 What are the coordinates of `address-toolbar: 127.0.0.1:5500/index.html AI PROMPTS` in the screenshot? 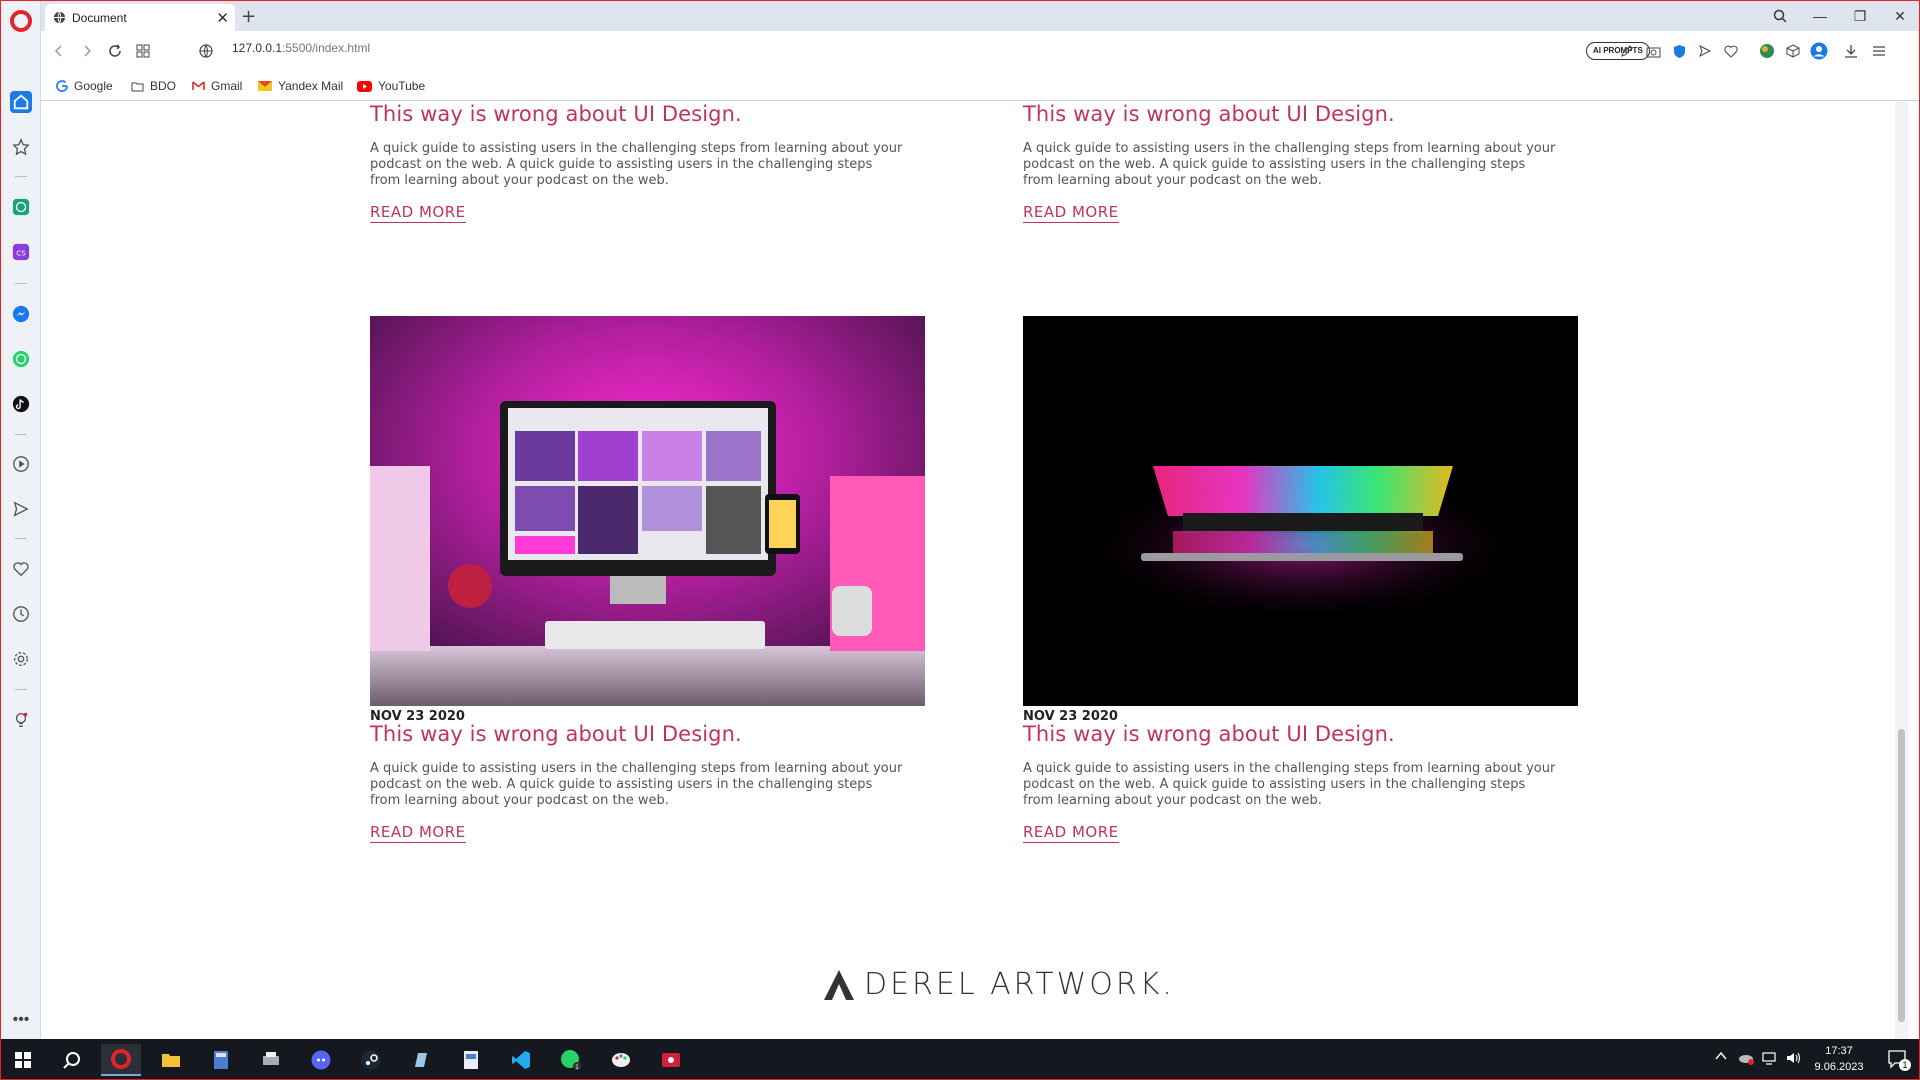 It's located at (980, 51).